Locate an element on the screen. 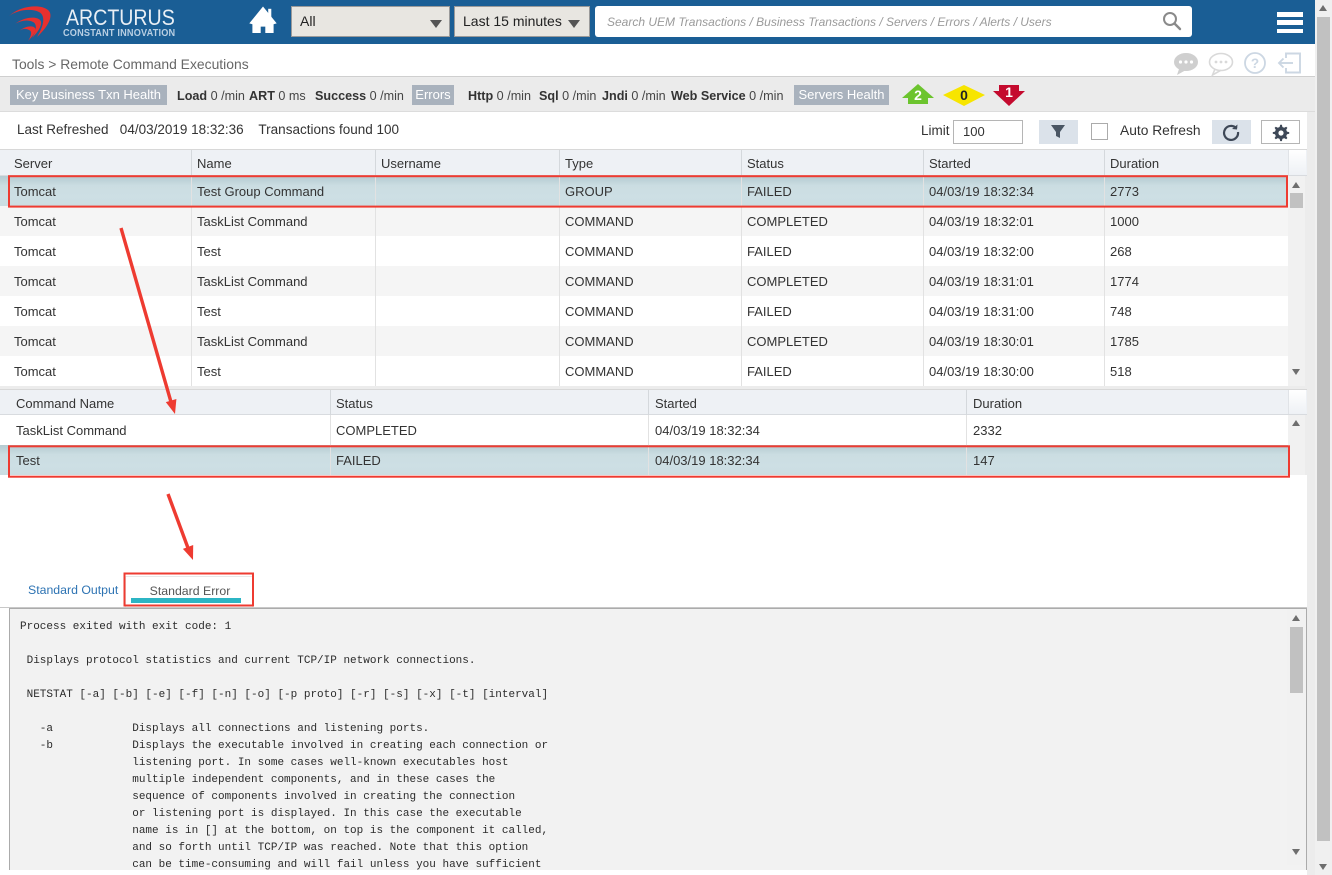 This screenshot has height=875, width=1332. svg-text: 2 is located at coordinates (918, 95).